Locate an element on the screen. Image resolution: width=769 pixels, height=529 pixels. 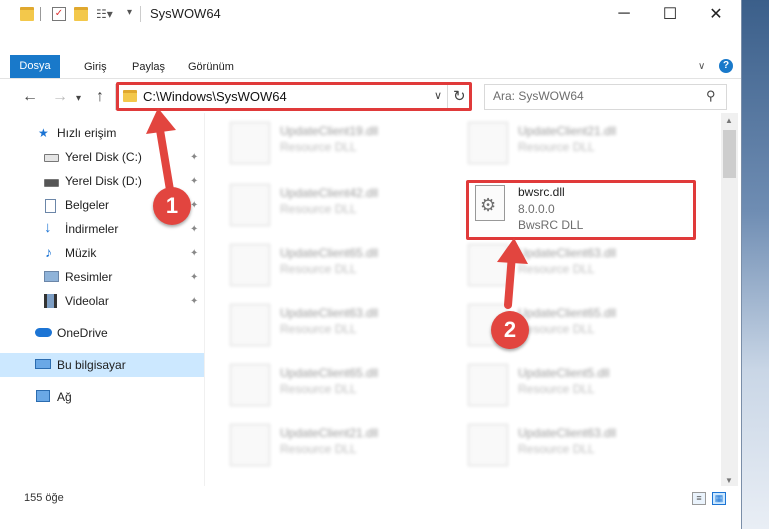
arrow-2-head is located at coordinates (512, 251).